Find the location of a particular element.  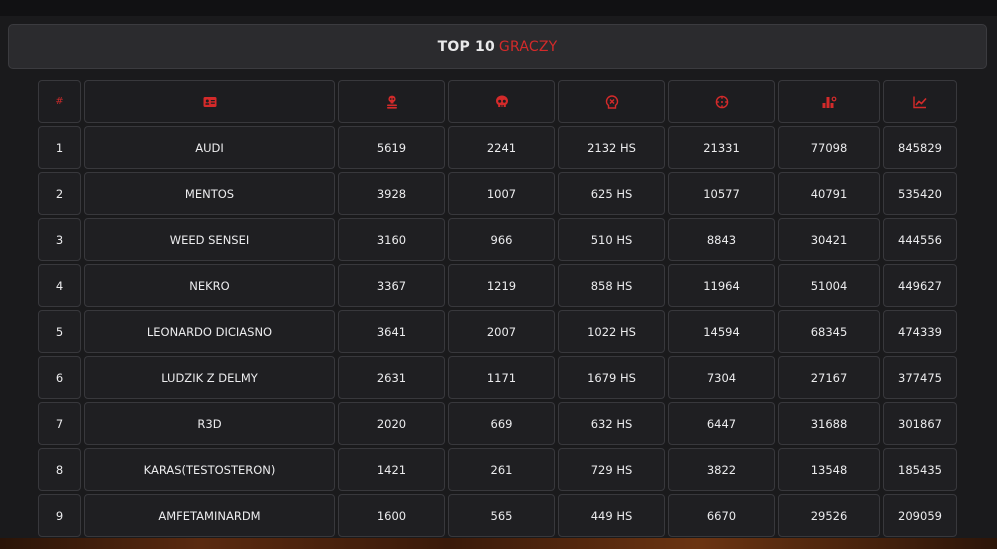

cell-shots: 21331 is located at coordinates (721, 147).